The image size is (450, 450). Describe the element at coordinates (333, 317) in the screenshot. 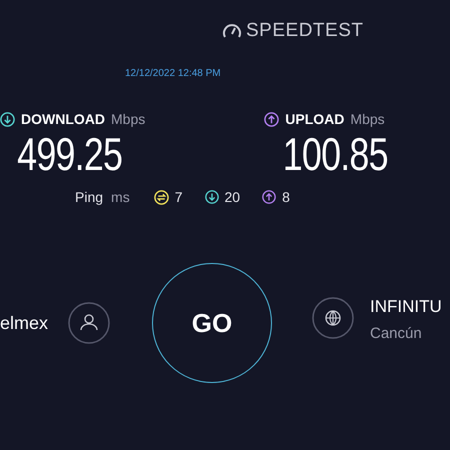

I see `globe-icon` at that location.